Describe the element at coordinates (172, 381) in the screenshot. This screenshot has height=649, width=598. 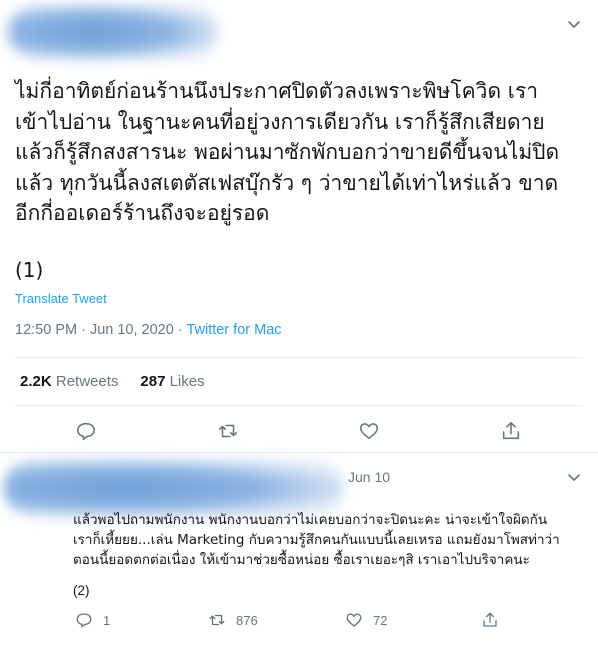
I see `likes-stat: 287 Likes` at that location.